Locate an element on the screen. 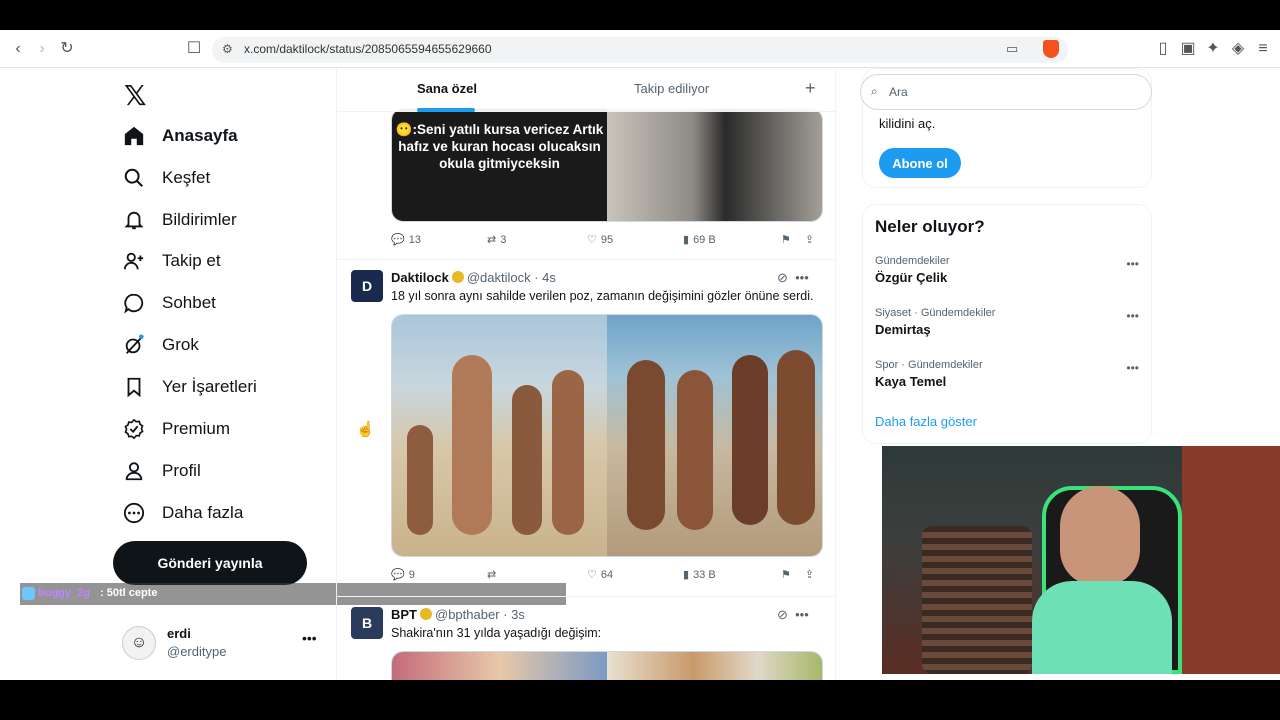 The width and height of the screenshot is (1280, 720). retweet-icon: ⇄ is located at coordinates (492, 575).